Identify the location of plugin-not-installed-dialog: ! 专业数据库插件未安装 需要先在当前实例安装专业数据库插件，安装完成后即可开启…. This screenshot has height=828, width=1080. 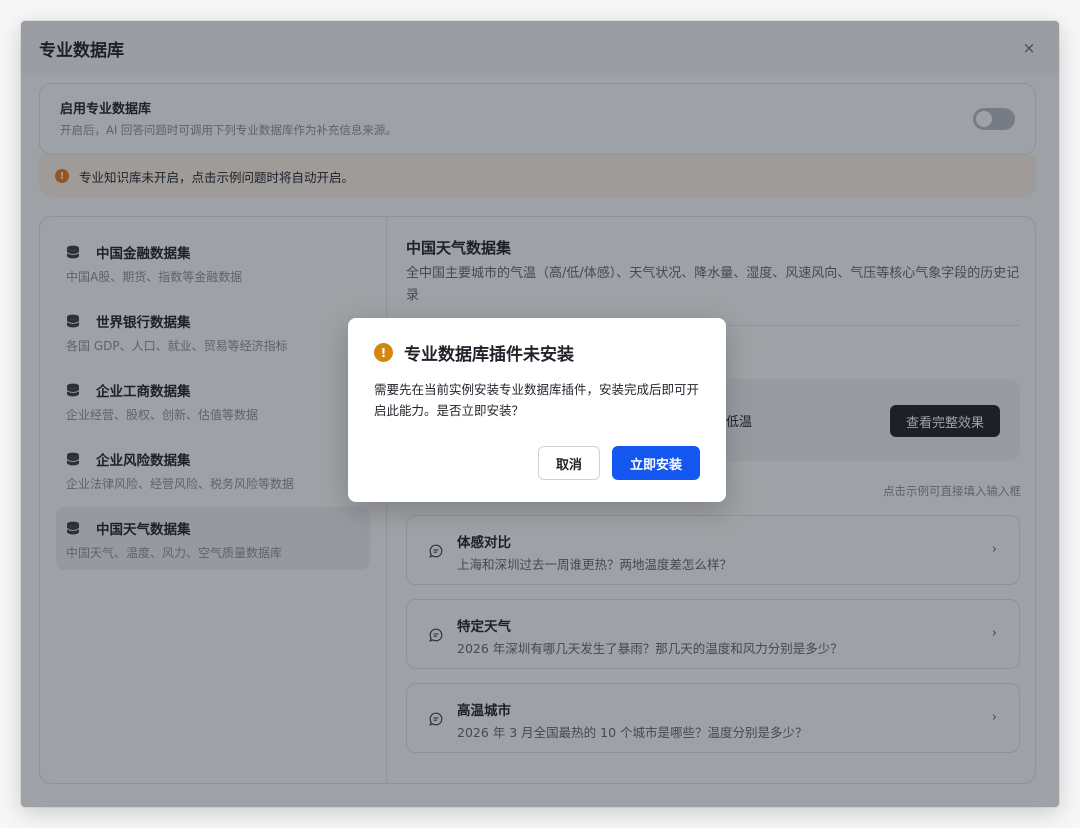
(537, 410).